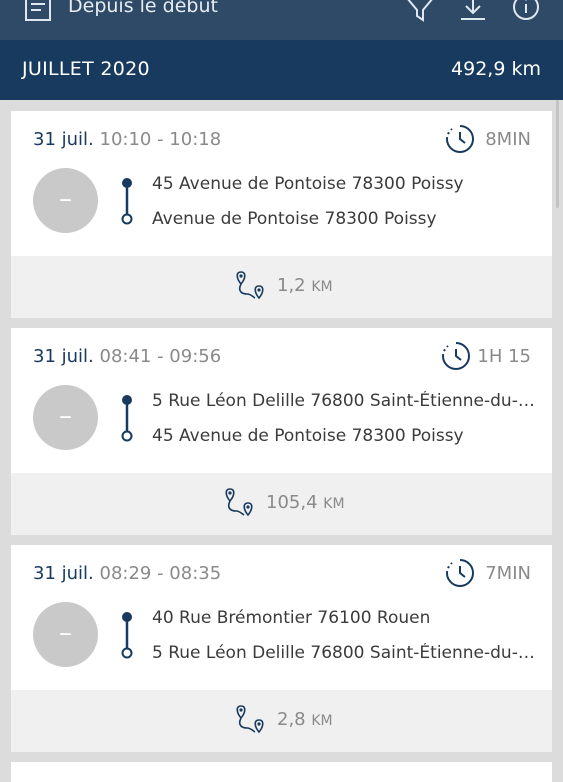  What do you see at coordinates (294, 219) in the screenshot?
I see `trip-end-address: Avenue de Pontoise 78300 Poissy` at bounding box center [294, 219].